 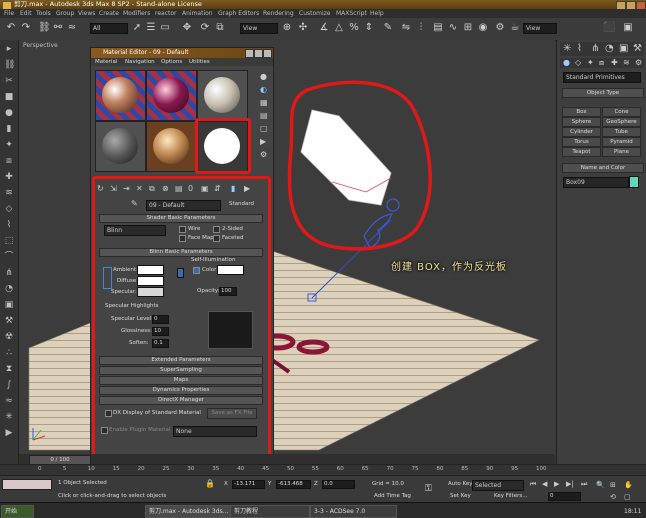 What do you see at coordinates (264, 102) in the screenshot?
I see `background-icon: ▦` at bounding box center [264, 102].